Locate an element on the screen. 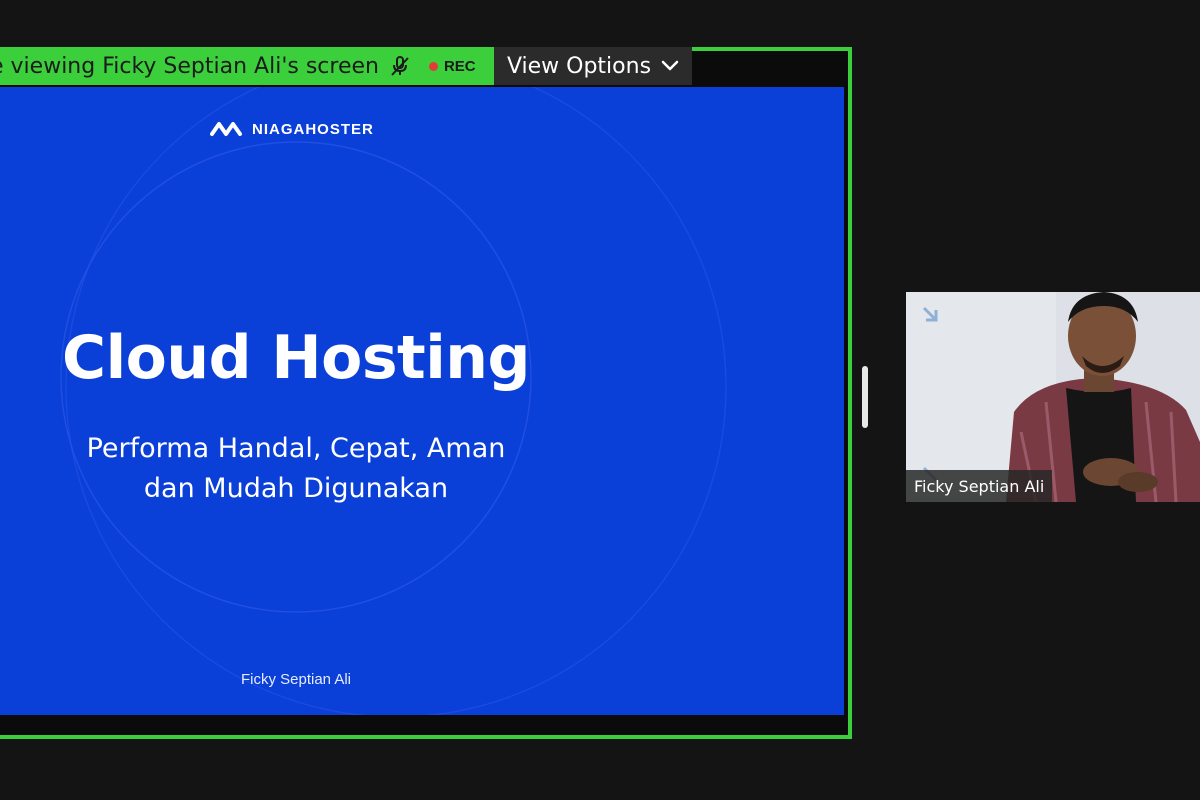  brand-name: NIAGAHOSTER is located at coordinates (313, 129).